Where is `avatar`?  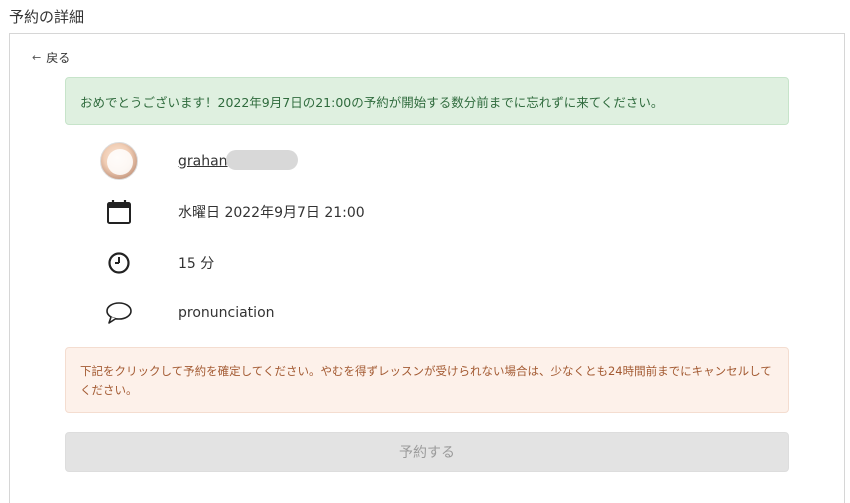 avatar is located at coordinates (119, 161).